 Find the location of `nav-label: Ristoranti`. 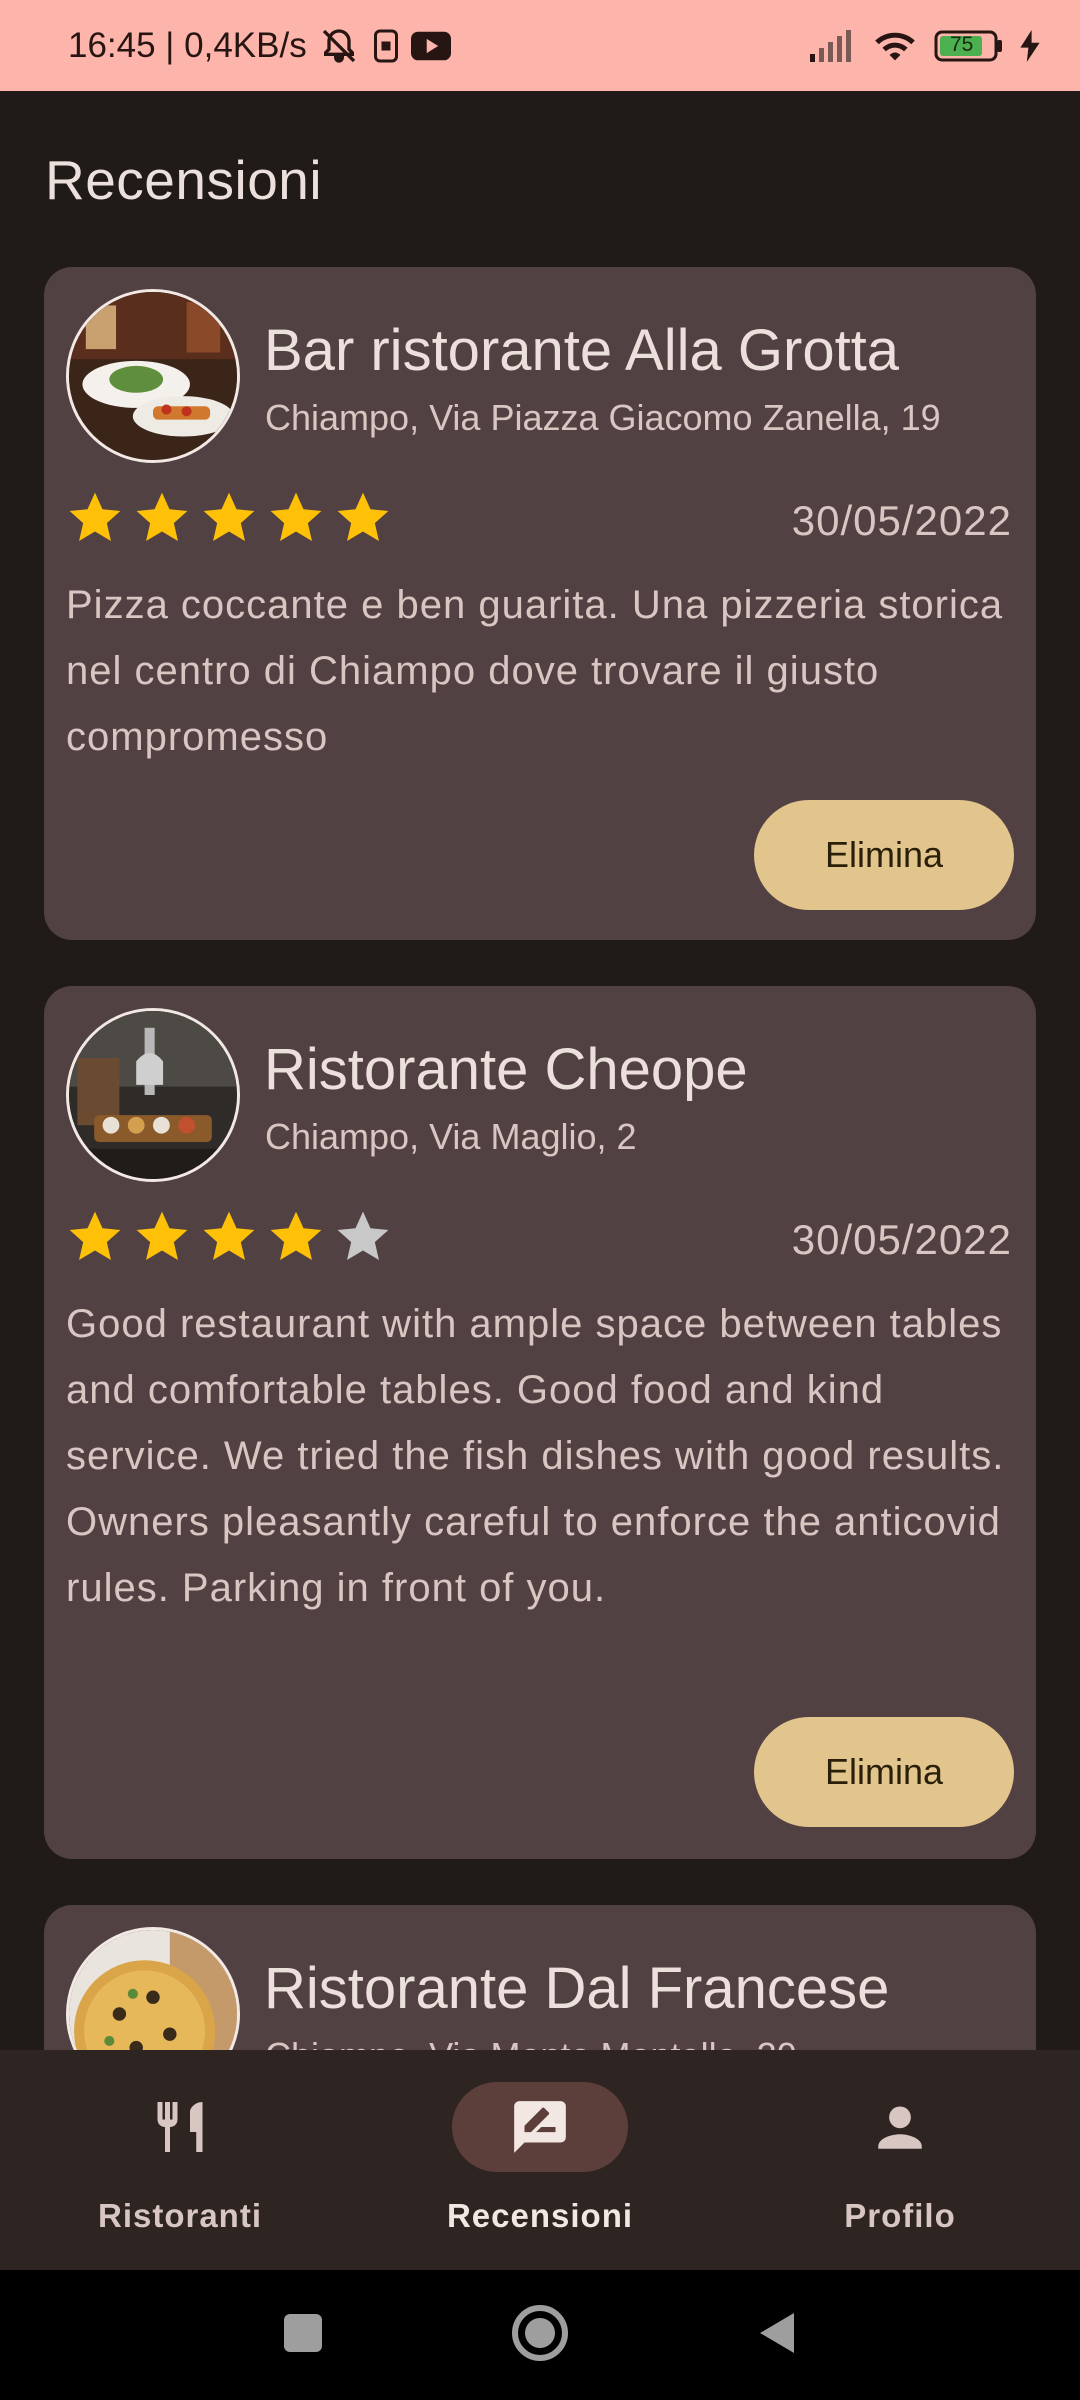

nav-label: Ristoranti is located at coordinates (179, 2215).